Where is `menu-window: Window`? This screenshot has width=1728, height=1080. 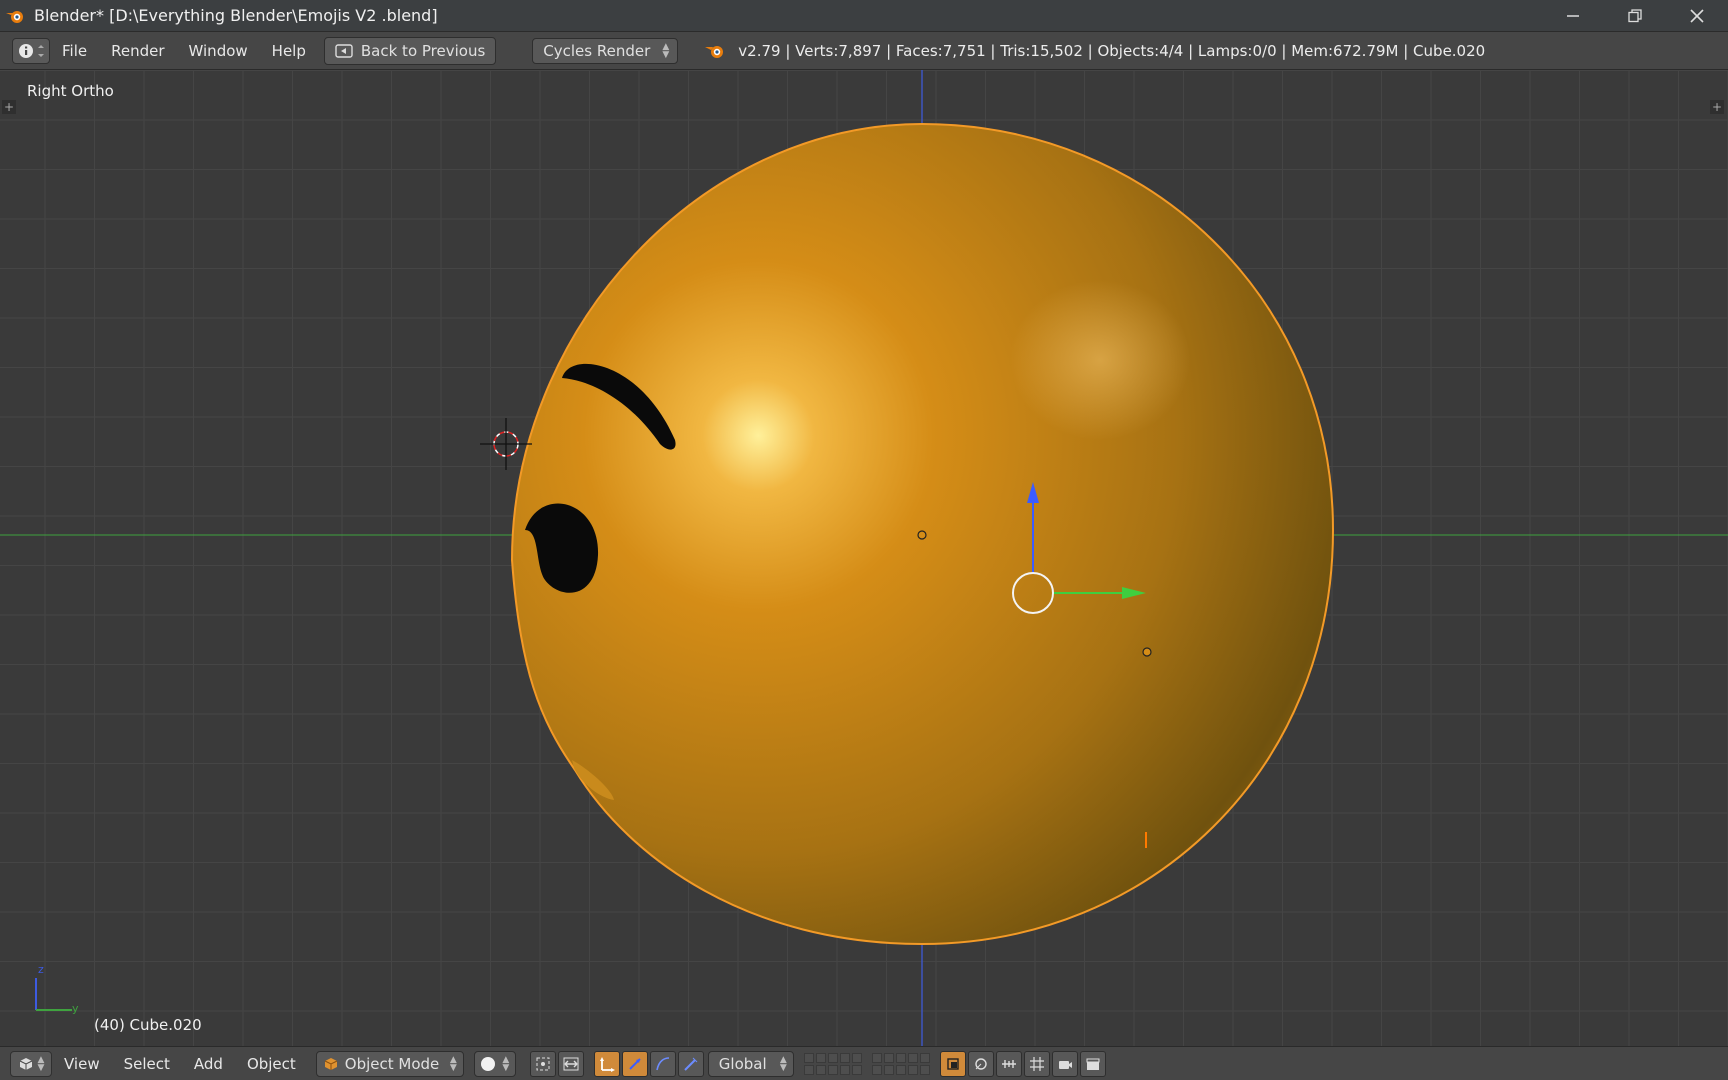
menu-window: Window is located at coordinates (218, 51).